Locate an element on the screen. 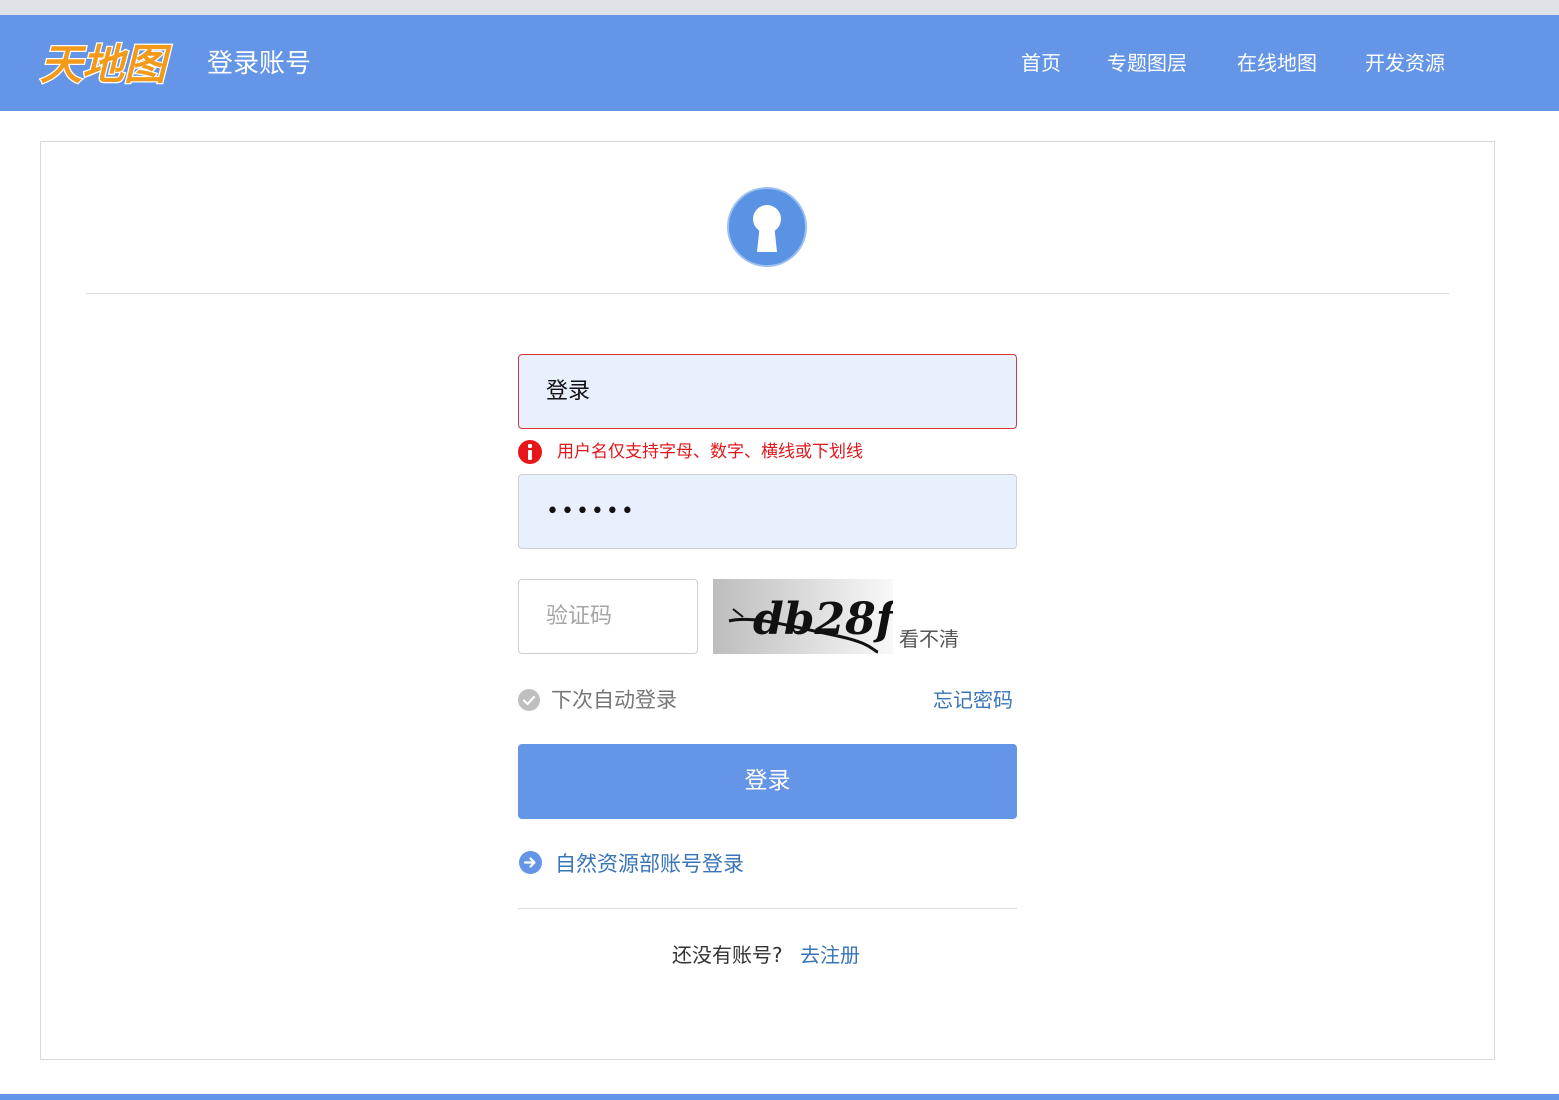  card-divider is located at coordinates (767, 293).